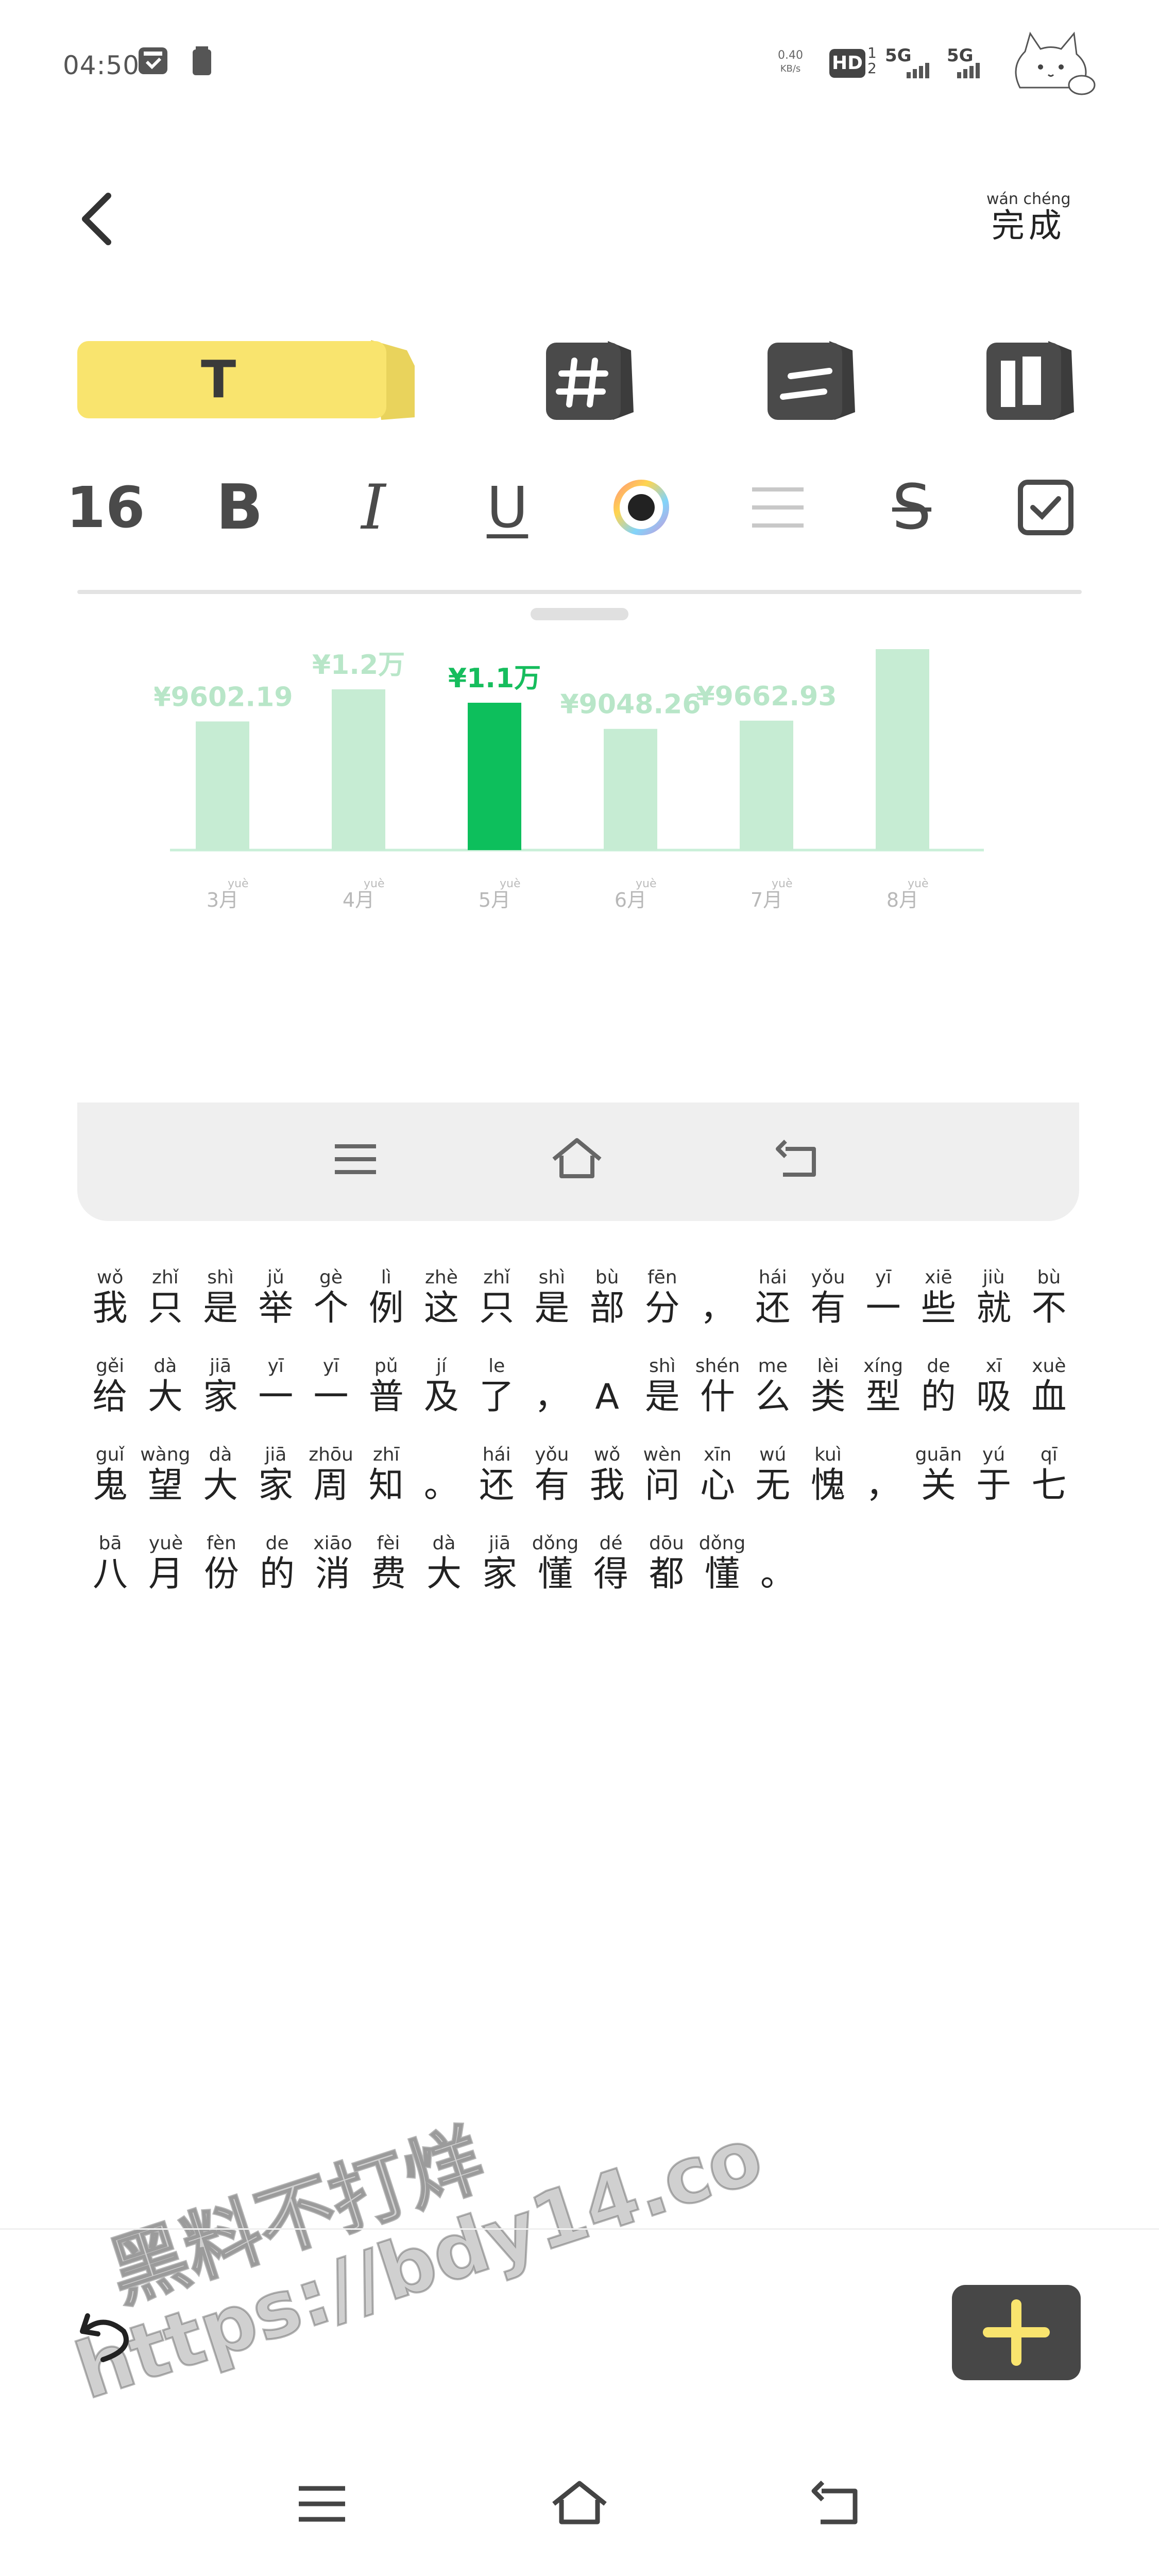  I want to click on pinyin: qī, so click(1049, 1454).